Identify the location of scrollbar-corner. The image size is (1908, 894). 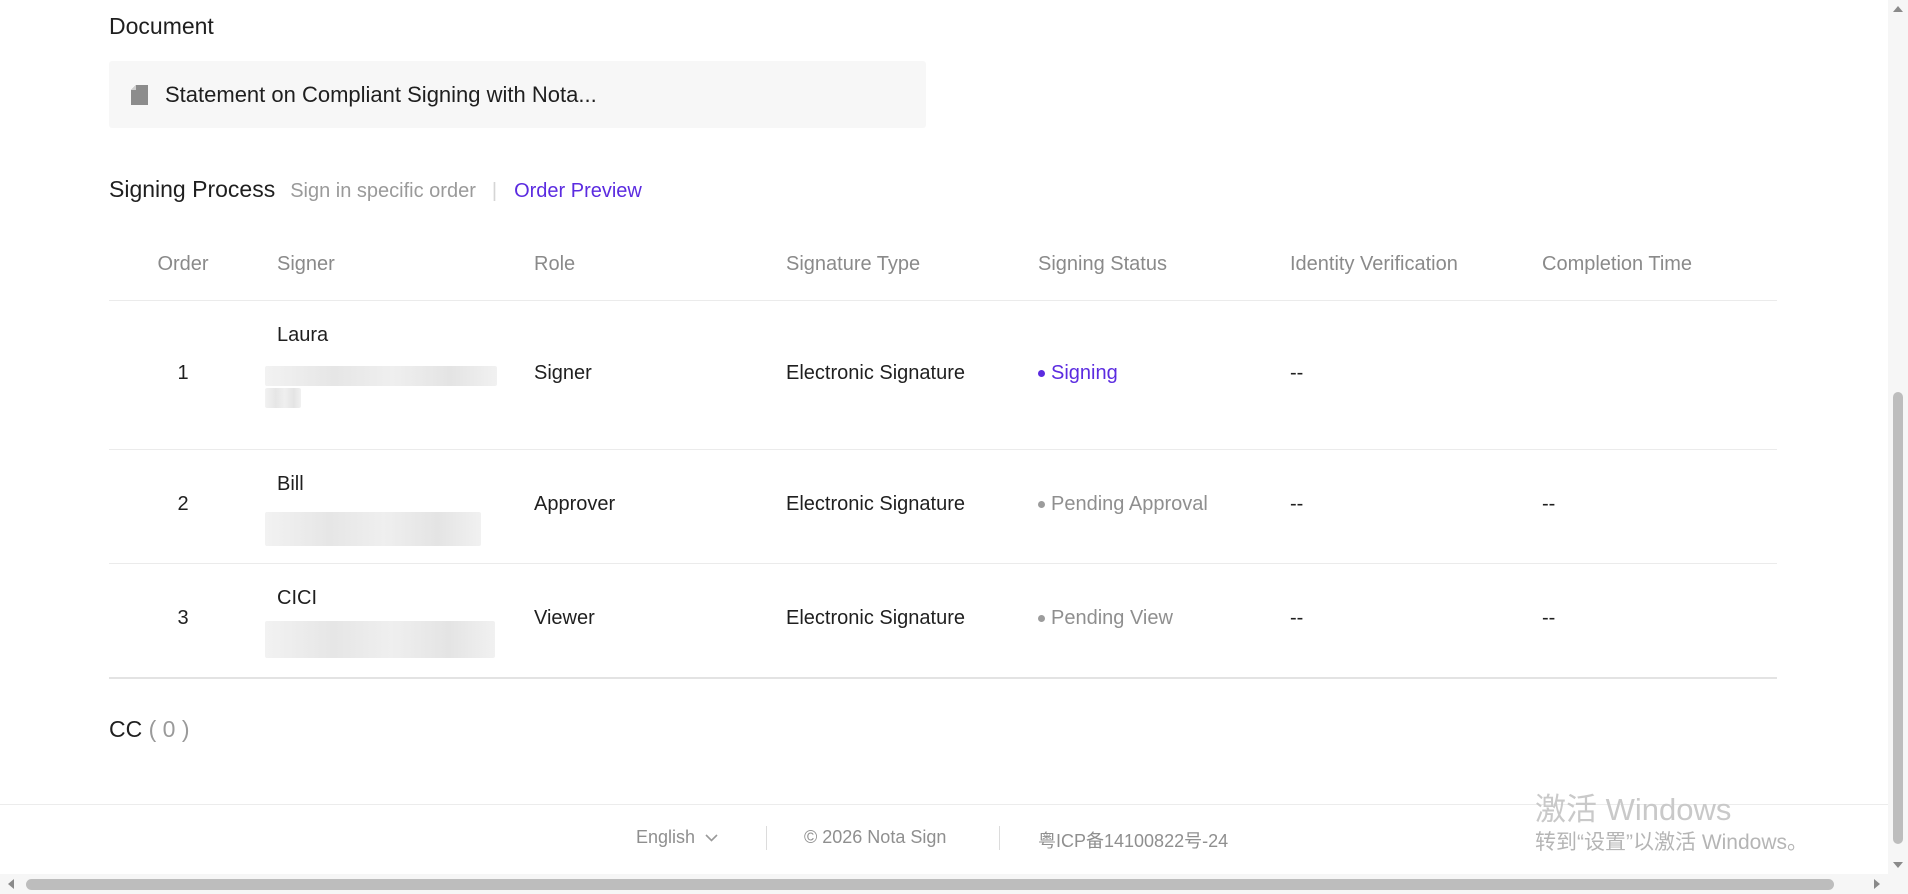
(1898, 884).